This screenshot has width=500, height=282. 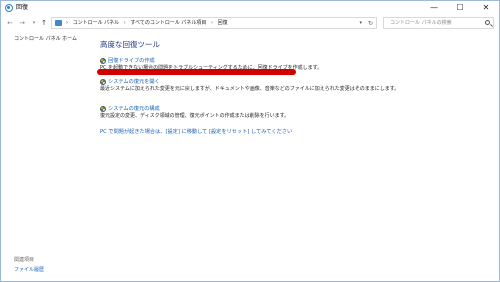 What do you see at coordinates (24, 260) in the screenshot?
I see `related-items-heading: 関連項目` at bounding box center [24, 260].